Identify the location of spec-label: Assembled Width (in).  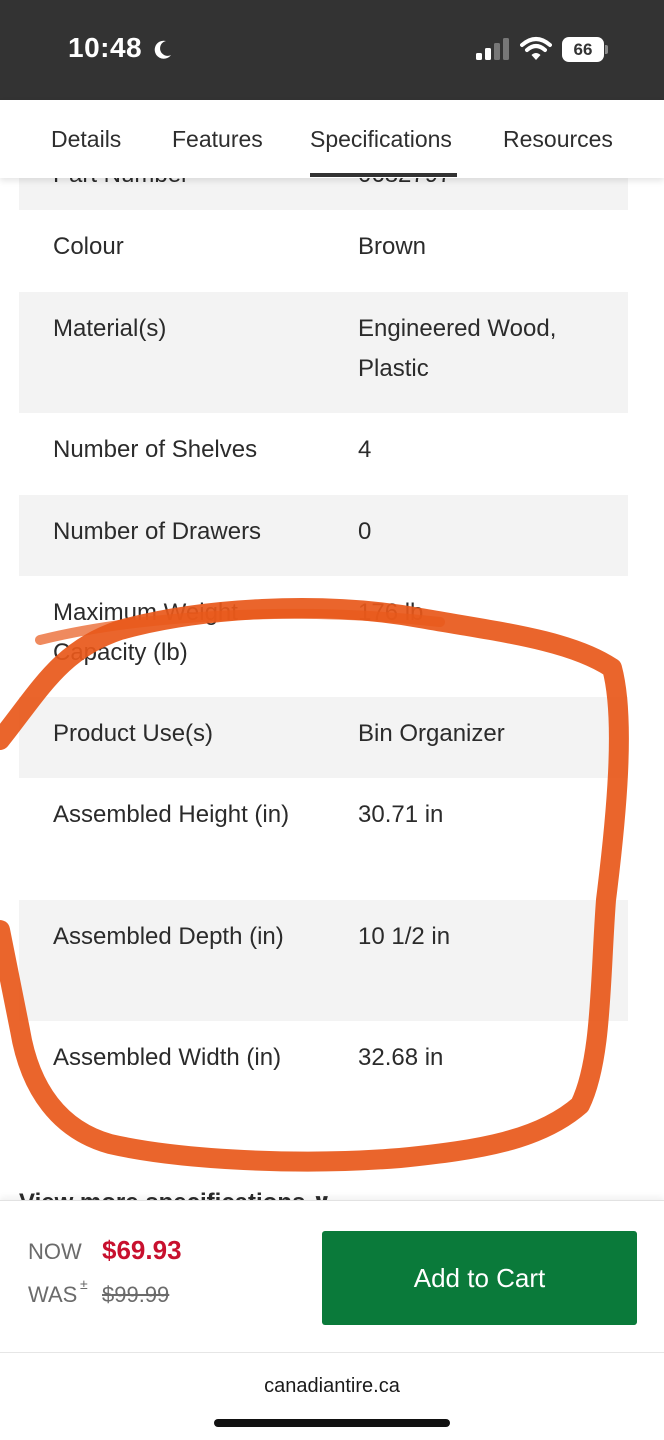
(167, 1057).